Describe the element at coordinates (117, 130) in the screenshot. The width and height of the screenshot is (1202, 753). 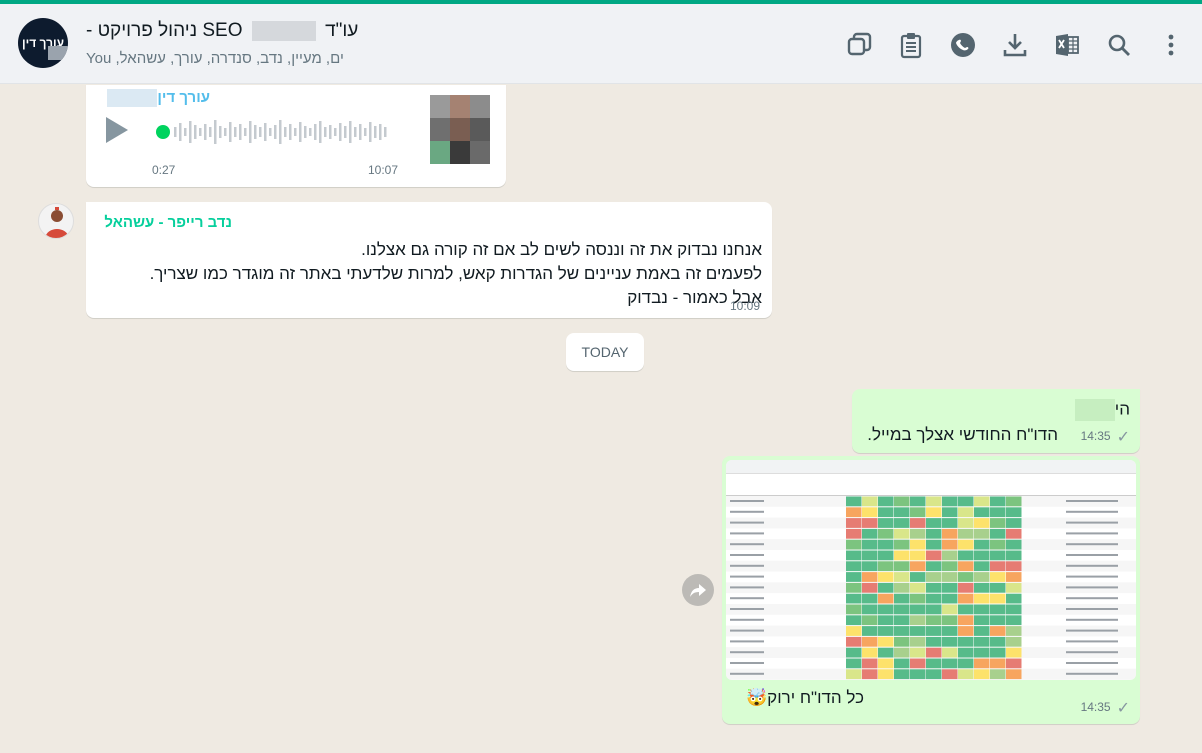
I see `play-icon` at that location.